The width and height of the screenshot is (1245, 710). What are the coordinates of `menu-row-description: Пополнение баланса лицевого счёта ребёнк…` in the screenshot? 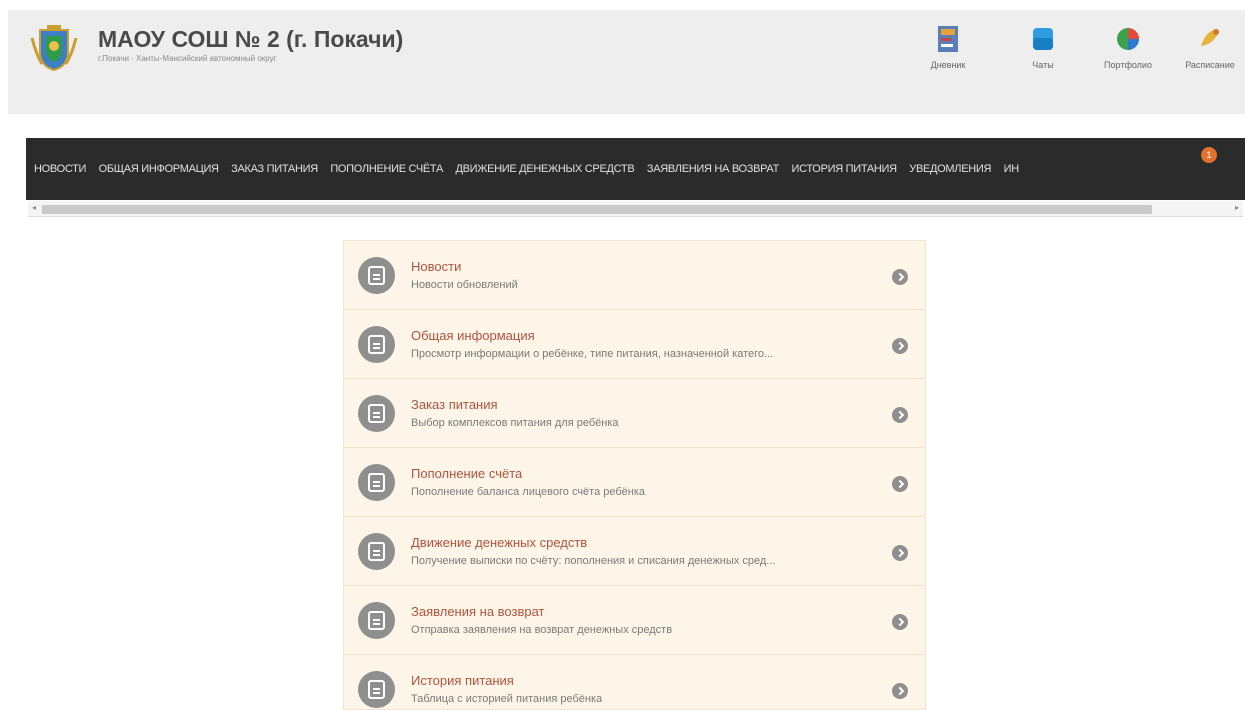 It's located at (528, 492).